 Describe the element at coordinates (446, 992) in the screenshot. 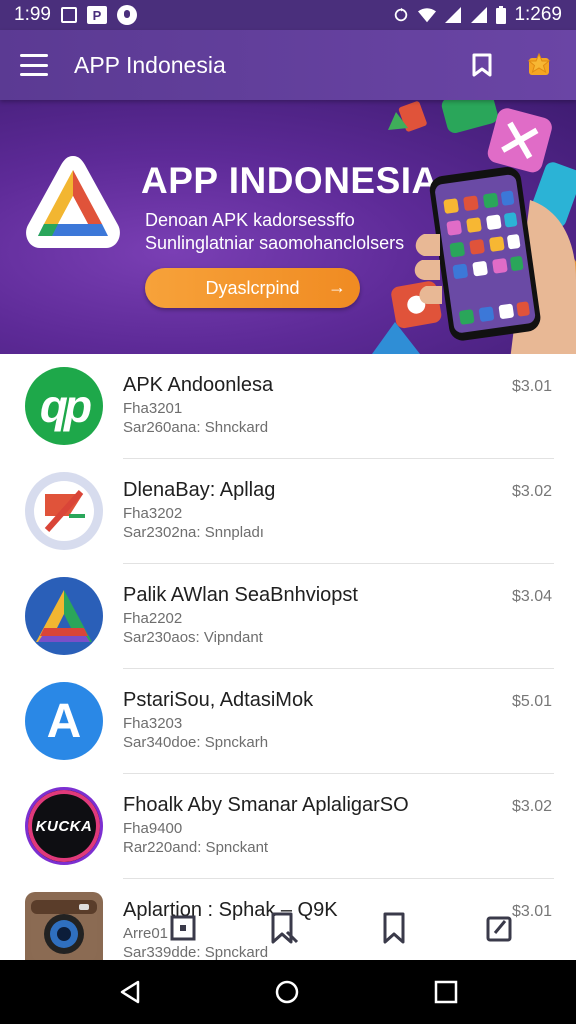

I see `recents-icon` at that location.